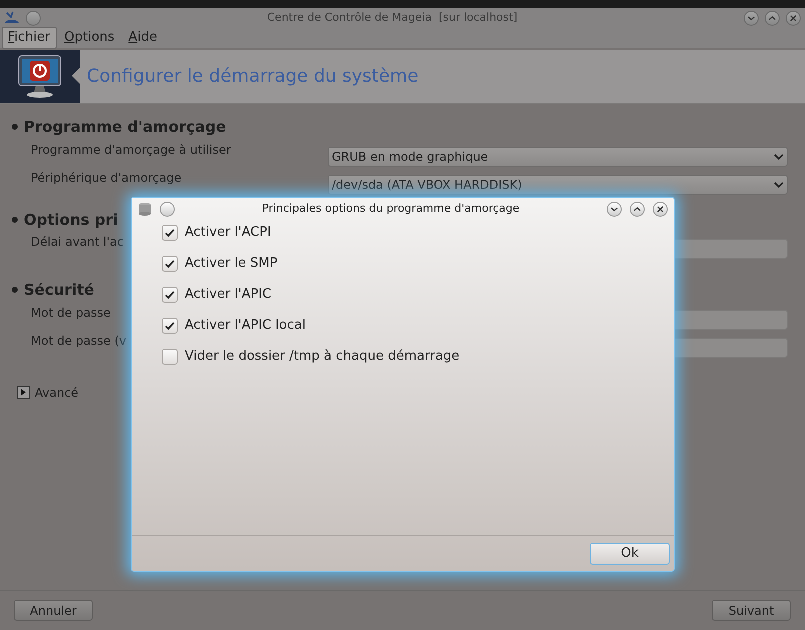  What do you see at coordinates (12, 18) in the screenshot?
I see `app-logo-icon` at bounding box center [12, 18].